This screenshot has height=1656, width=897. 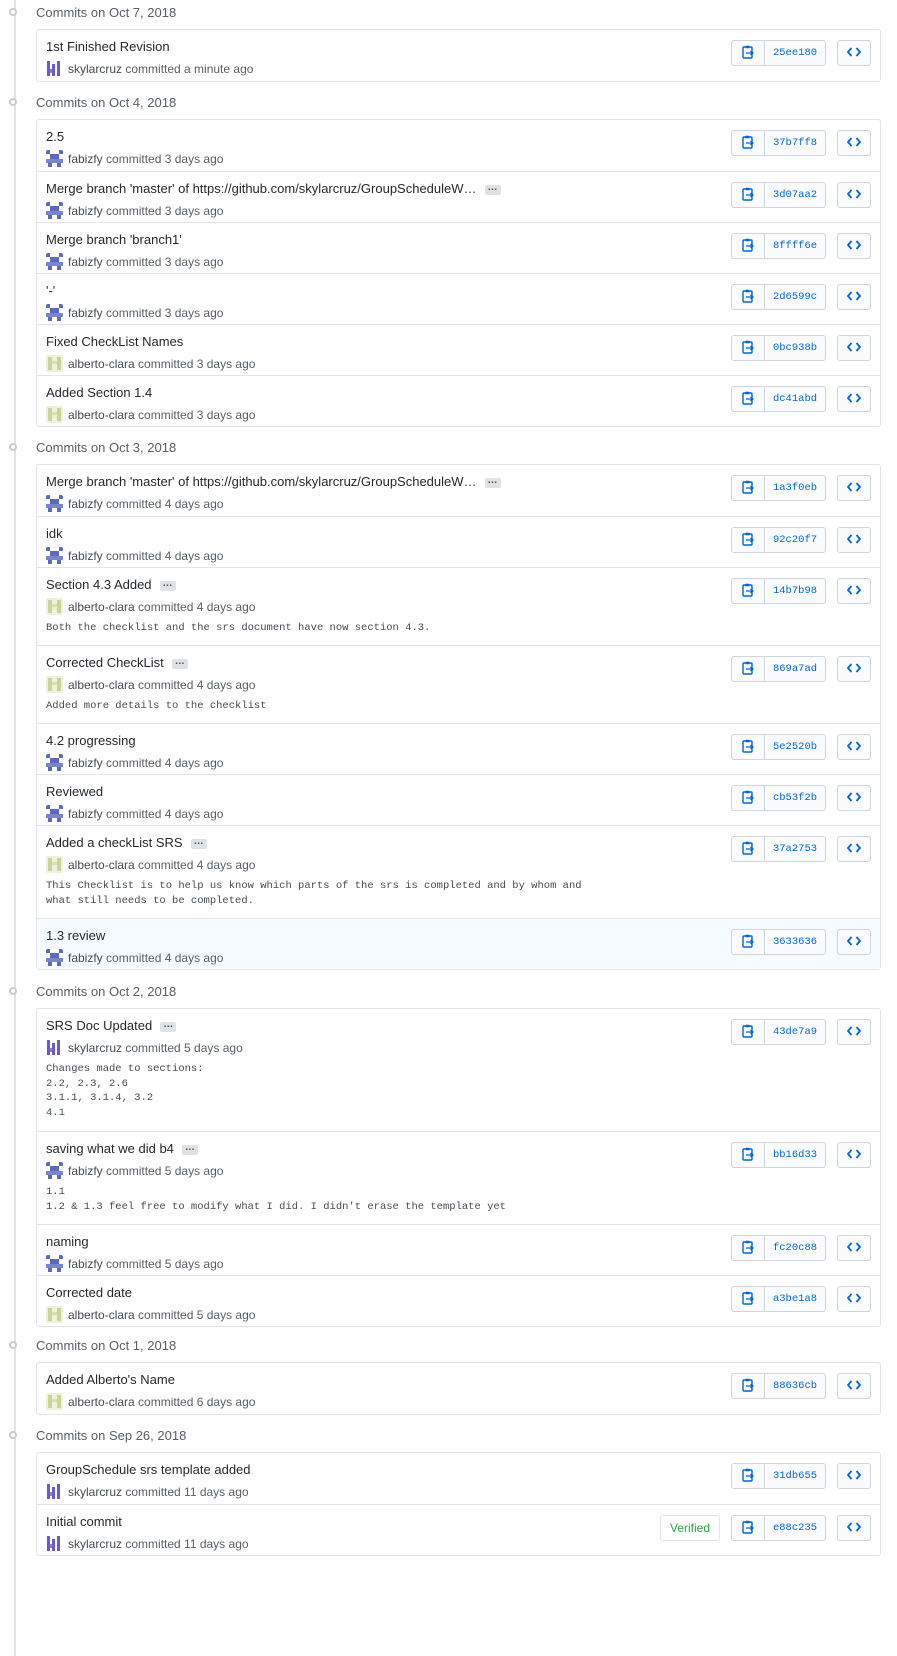 What do you see at coordinates (795, 591) in the screenshot?
I see `commit-sha-link: 14b7b98` at bounding box center [795, 591].